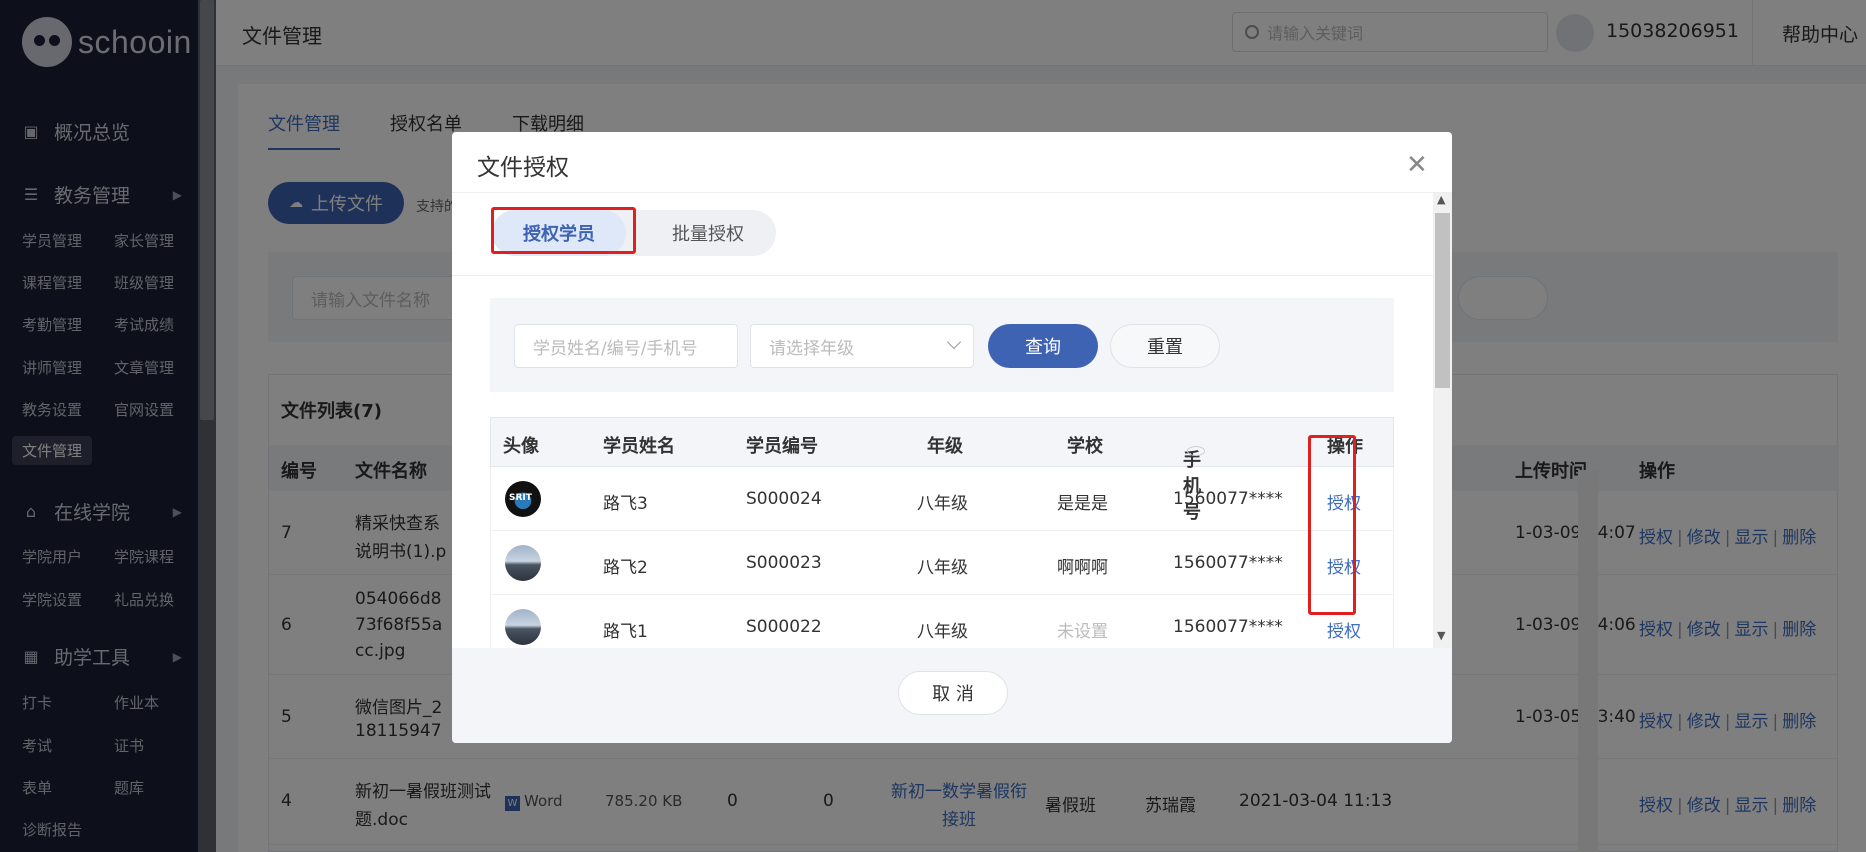 This screenshot has height=852, width=1866. I want to click on dialog-scroll-thumb, so click(1442, 300).